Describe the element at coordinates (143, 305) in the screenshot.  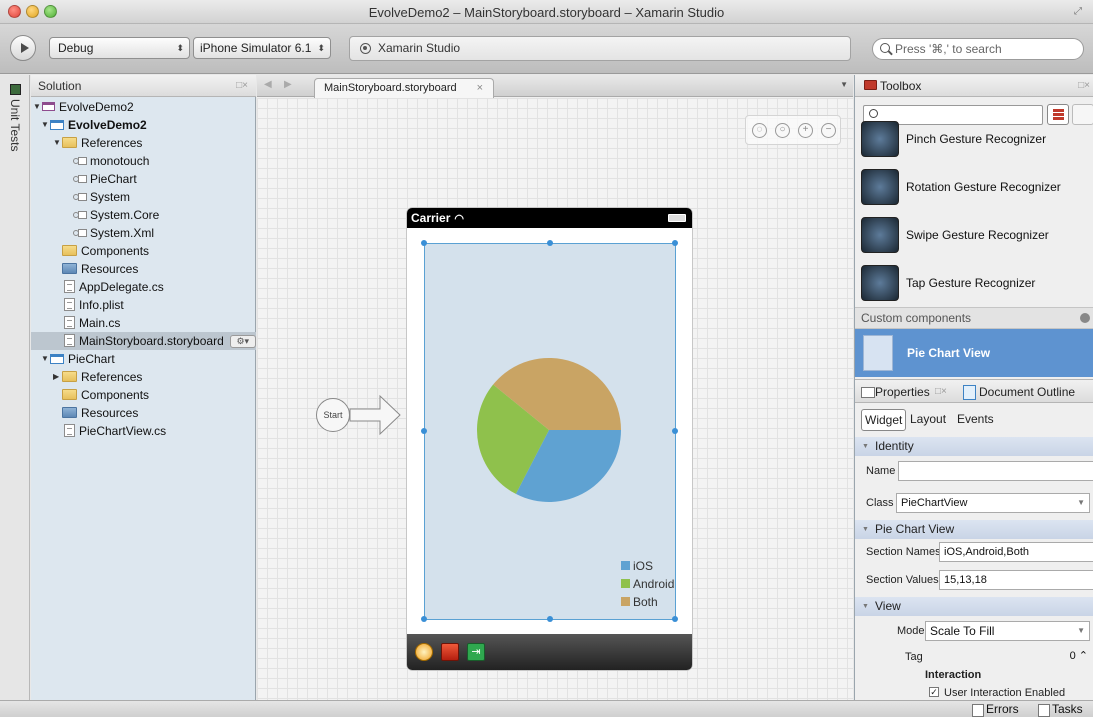
I see `tree-item-info-plist: Info.plist` at that location.